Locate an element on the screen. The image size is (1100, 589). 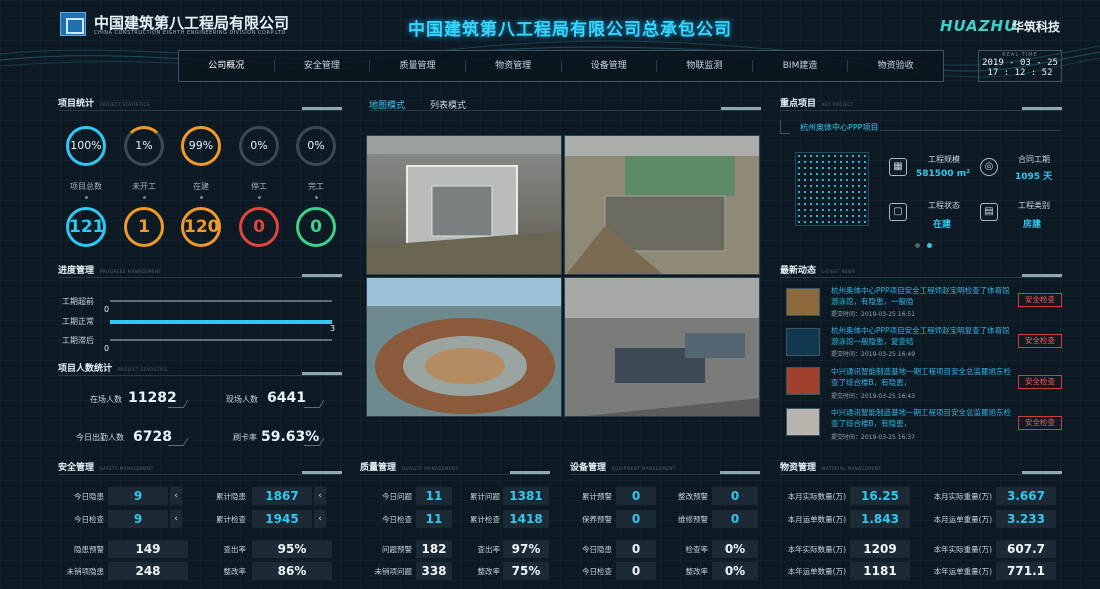
project-count: 120 is located at coordinates (201, 227).